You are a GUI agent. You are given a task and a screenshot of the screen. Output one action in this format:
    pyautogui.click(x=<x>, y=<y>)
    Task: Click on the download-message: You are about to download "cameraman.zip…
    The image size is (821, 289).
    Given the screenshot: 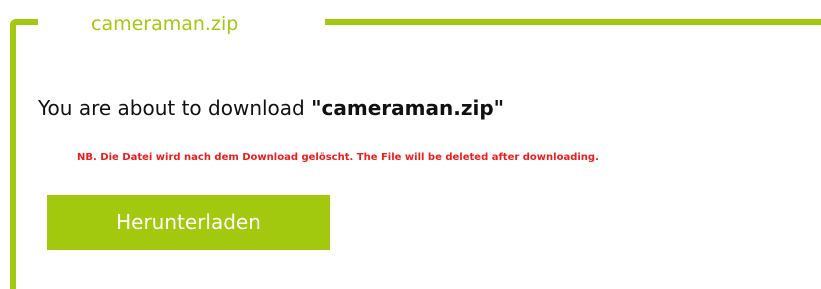 What is the action you would take?
    pyautogui.click(x=271, y=108)
    